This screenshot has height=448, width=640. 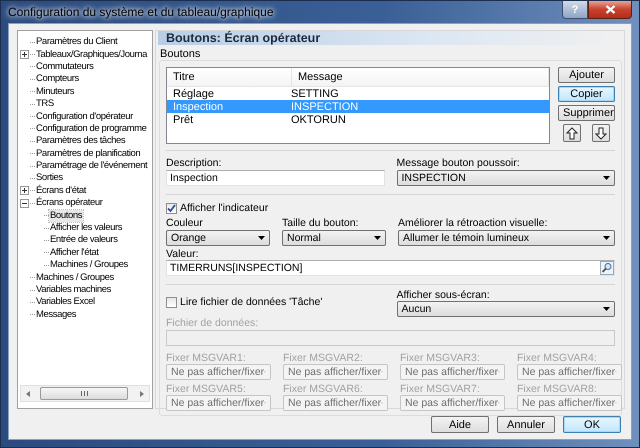 What do you see at coordinates (91, 166) in the screenshot?
I see `tree-item: Paramétrage de l'événement` at bounding box center [91, 166].